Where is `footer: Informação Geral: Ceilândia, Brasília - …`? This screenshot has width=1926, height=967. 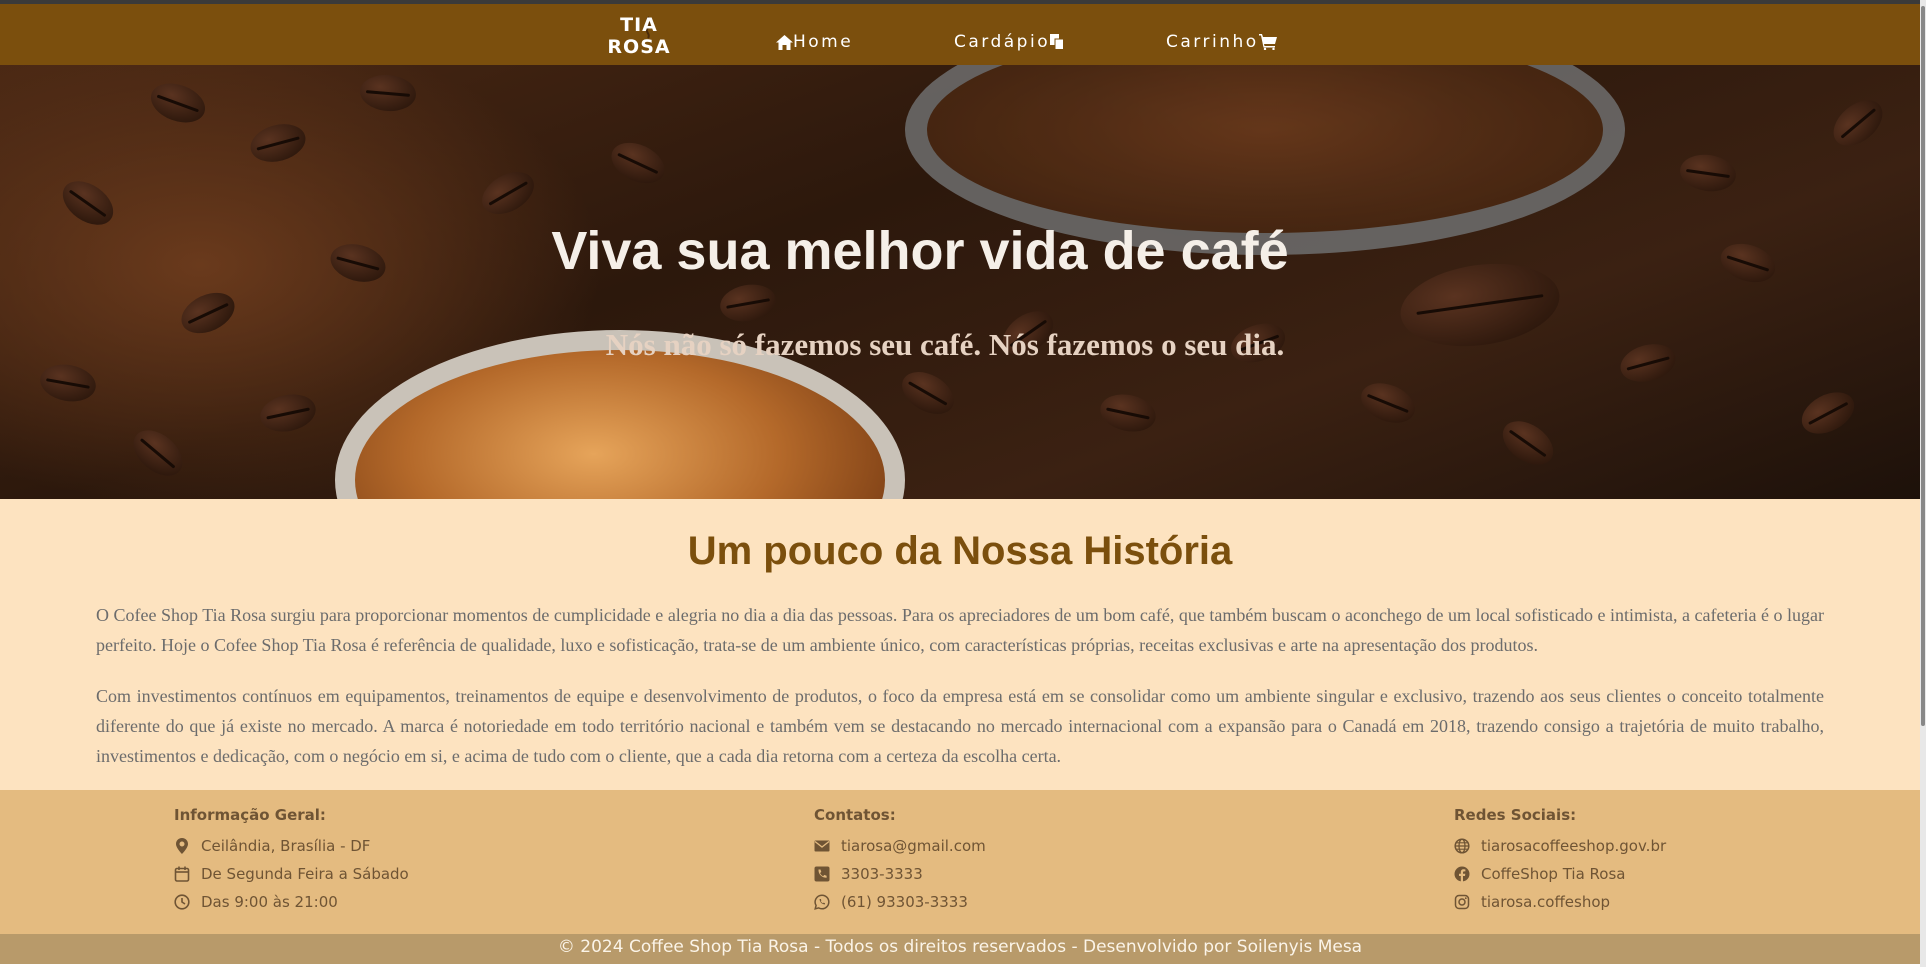
footer: Informação Geral: Ceilândia, Brasília - … is located at coordinates (960, 862).